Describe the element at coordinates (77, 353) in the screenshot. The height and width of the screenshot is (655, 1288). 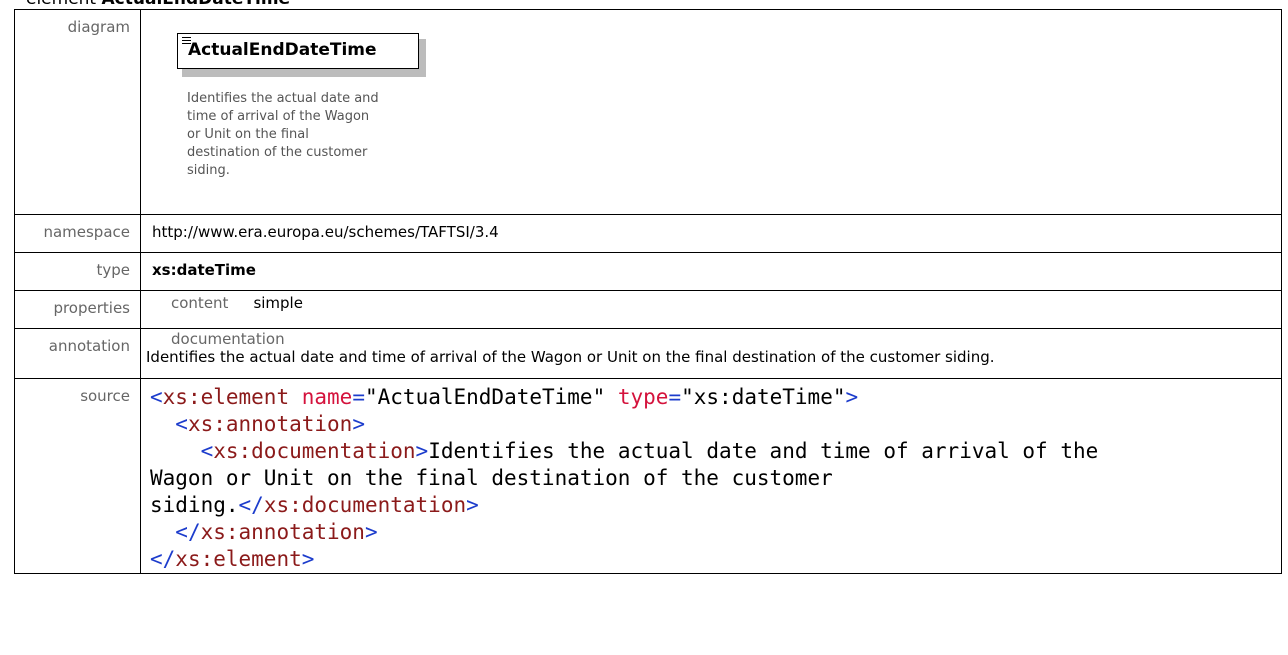
I see `label-annotation: annotation` at that location.